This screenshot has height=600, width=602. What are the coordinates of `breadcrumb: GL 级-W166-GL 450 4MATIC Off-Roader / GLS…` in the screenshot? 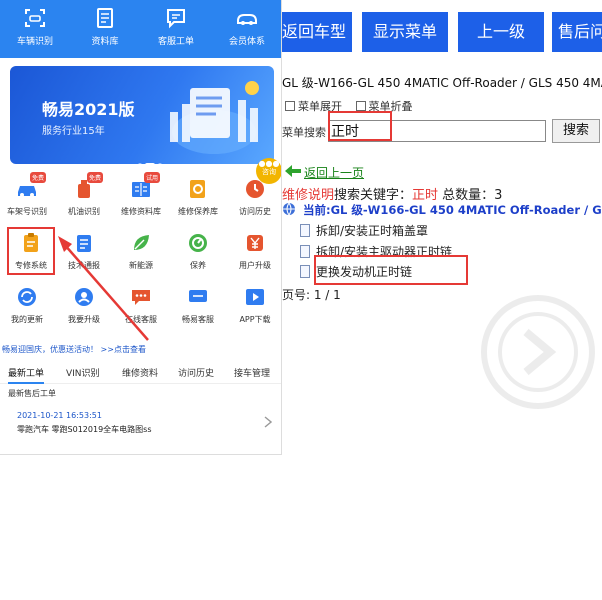 It's located at (442, 83).